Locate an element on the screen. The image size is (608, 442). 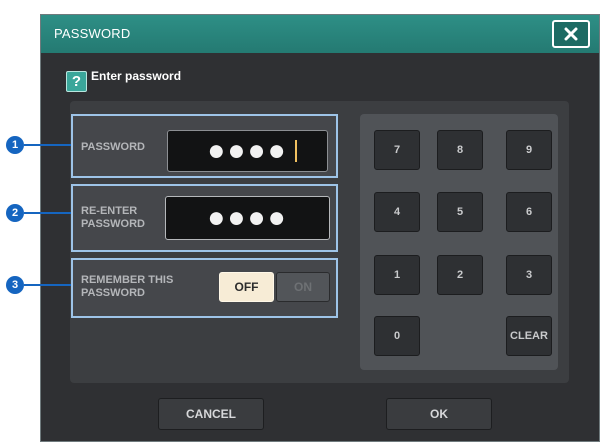
password-label: PASSWORD is located at coordinates (113, 147).